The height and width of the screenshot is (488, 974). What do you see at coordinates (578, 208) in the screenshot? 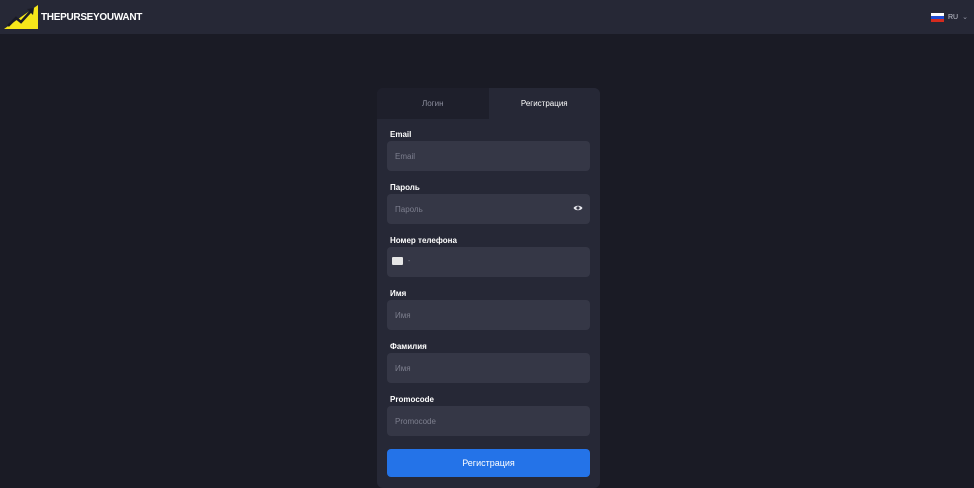
I see `eye-icon` at bounding box center [578, 208].